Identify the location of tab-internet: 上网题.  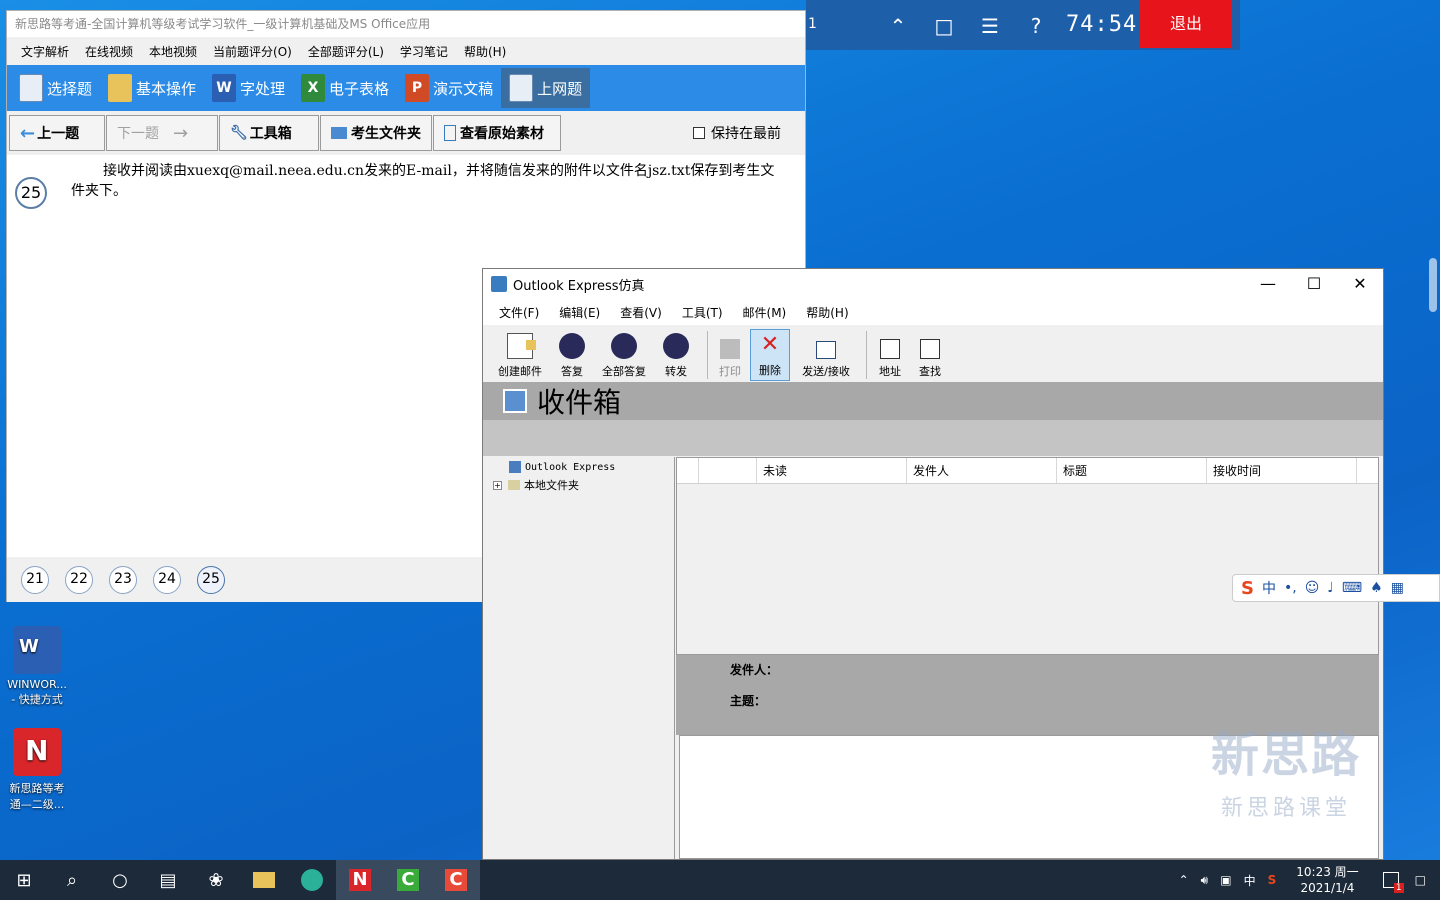
(546, 88).